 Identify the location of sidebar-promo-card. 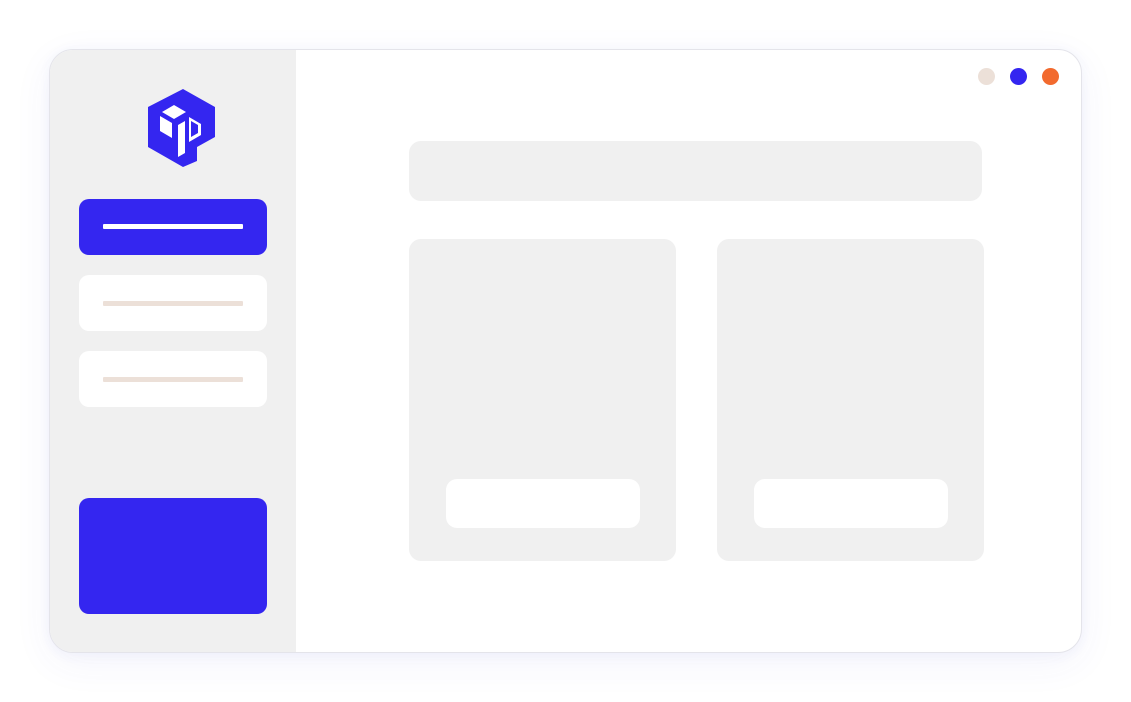
(173, 556).